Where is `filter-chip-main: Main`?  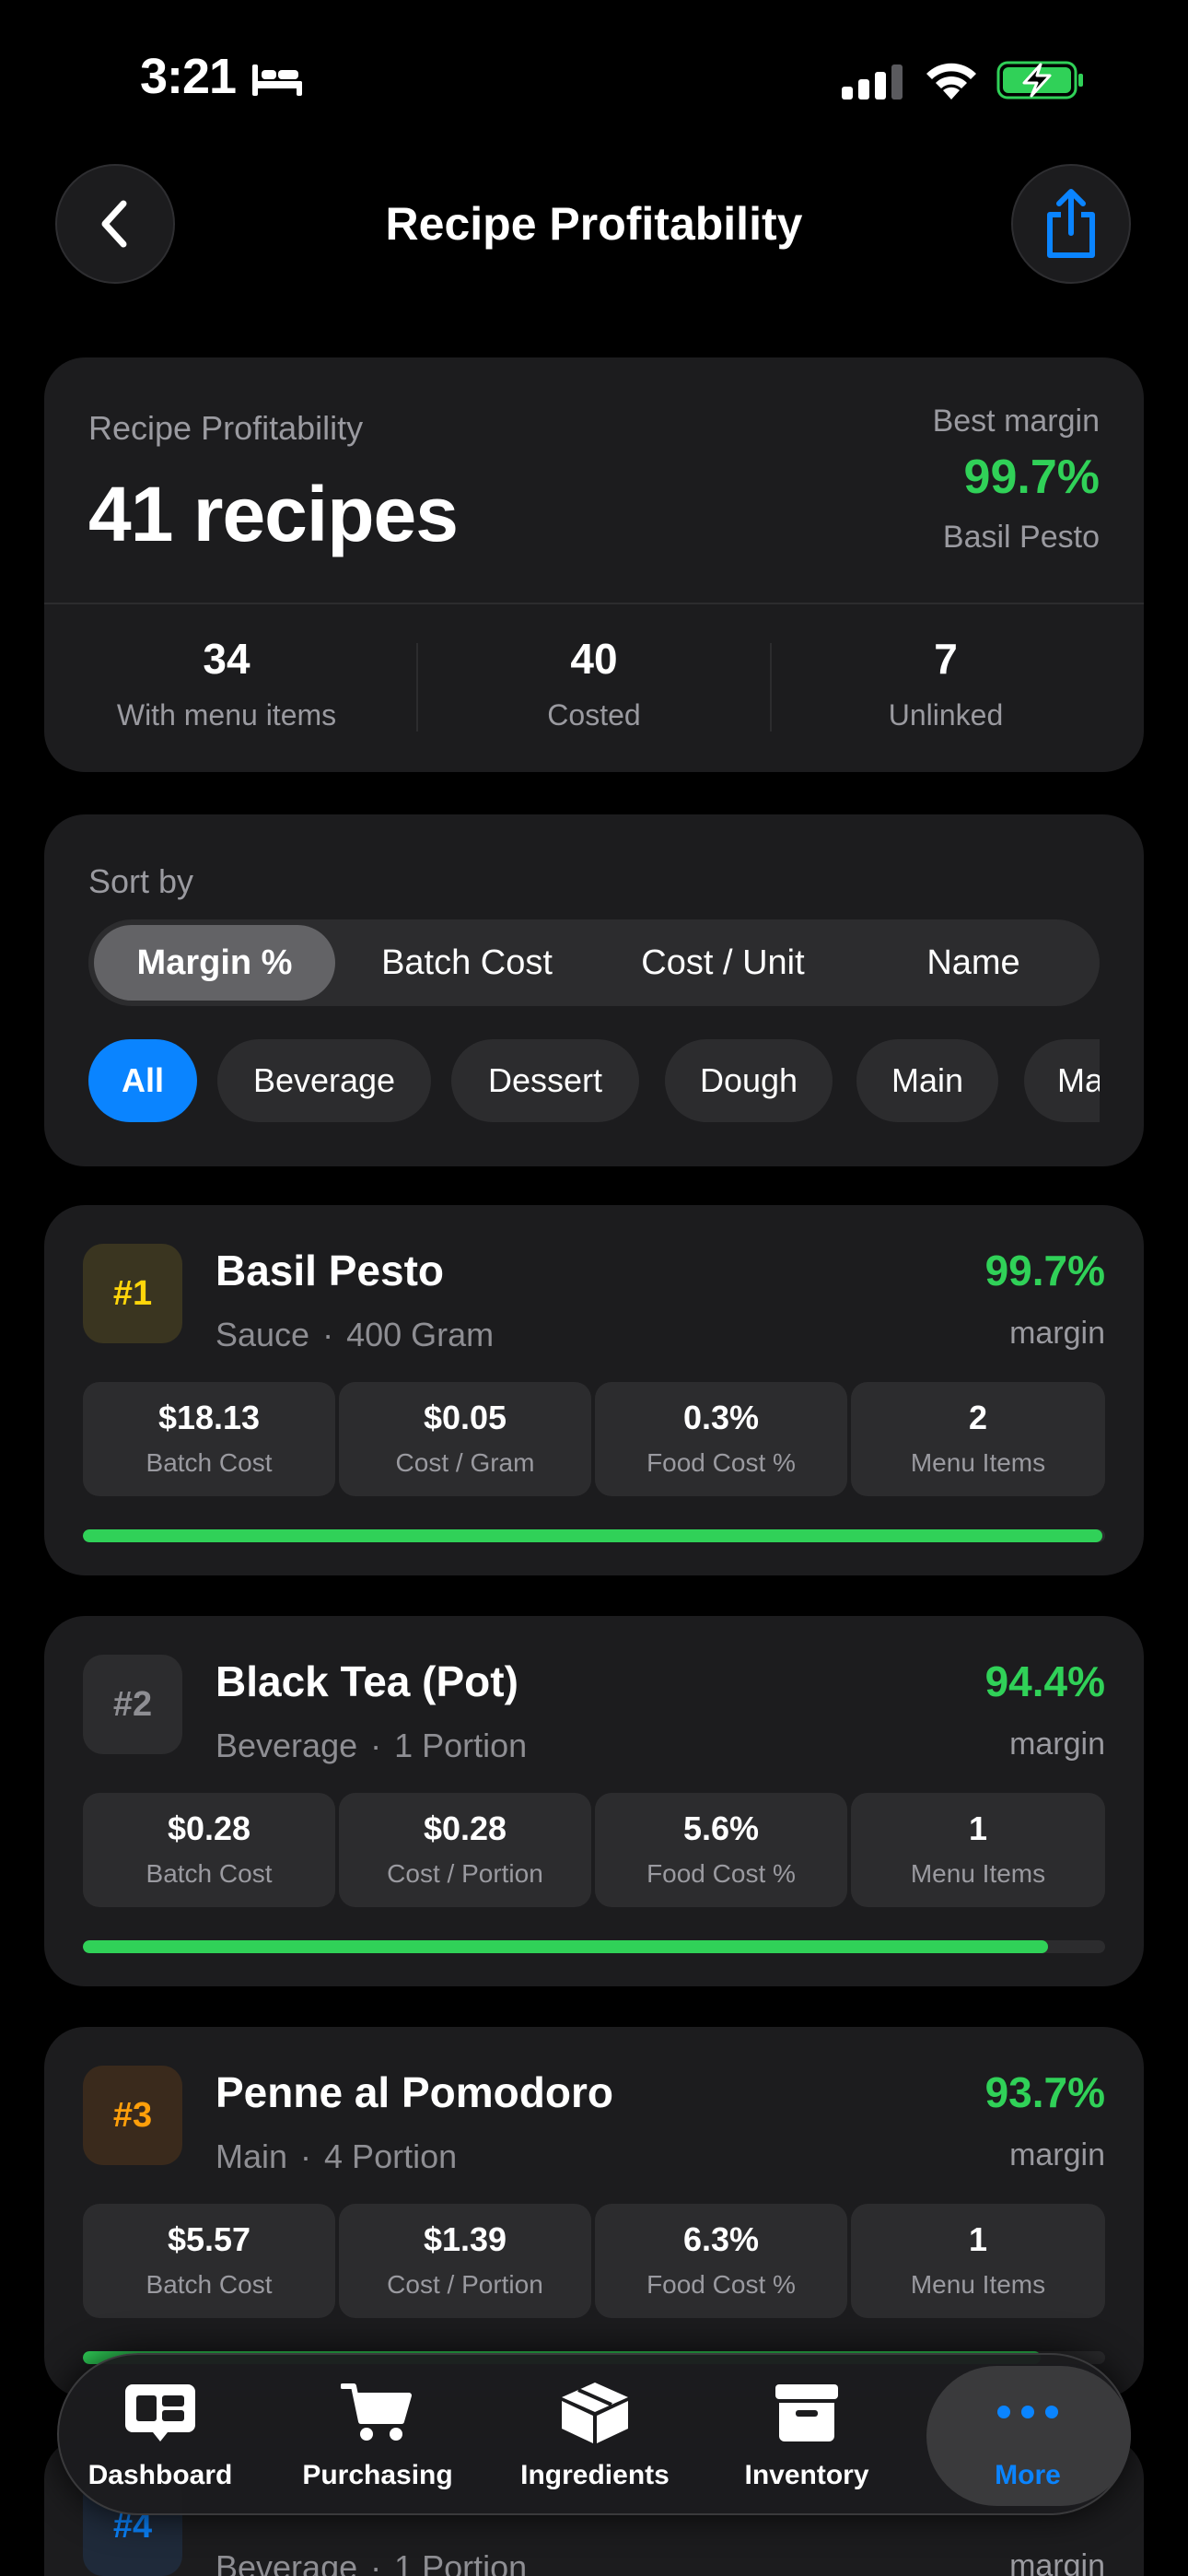 filter-chip-main: Main is located at coordinates (927, 1080).